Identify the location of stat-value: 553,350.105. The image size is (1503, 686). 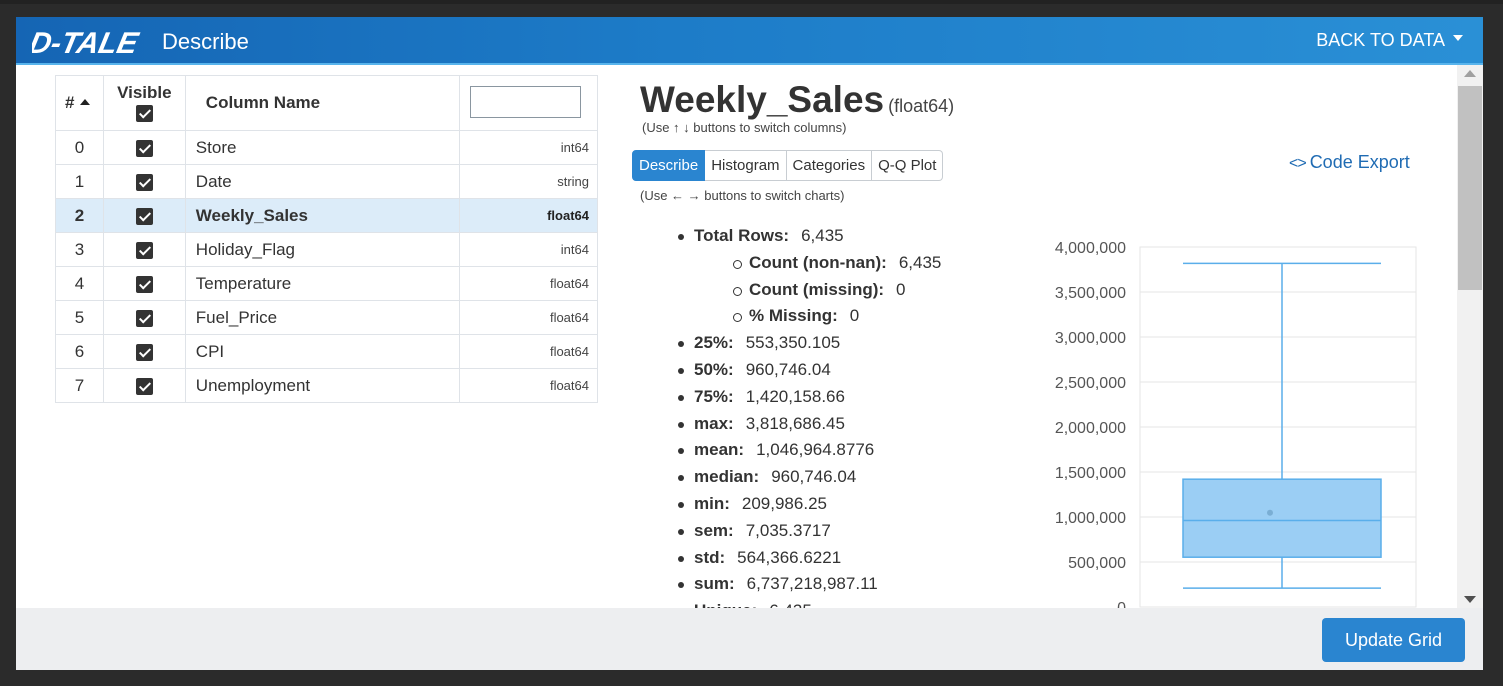
(793, 343).